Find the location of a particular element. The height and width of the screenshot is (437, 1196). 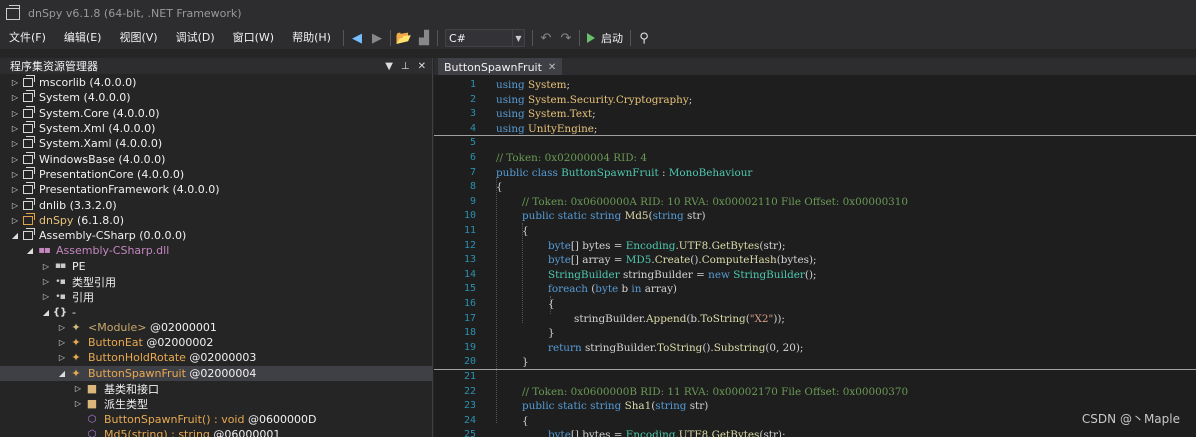

tree-item-module-class: ▷ ✦ <Module> @02000001 is located at coordinates (216, 327).